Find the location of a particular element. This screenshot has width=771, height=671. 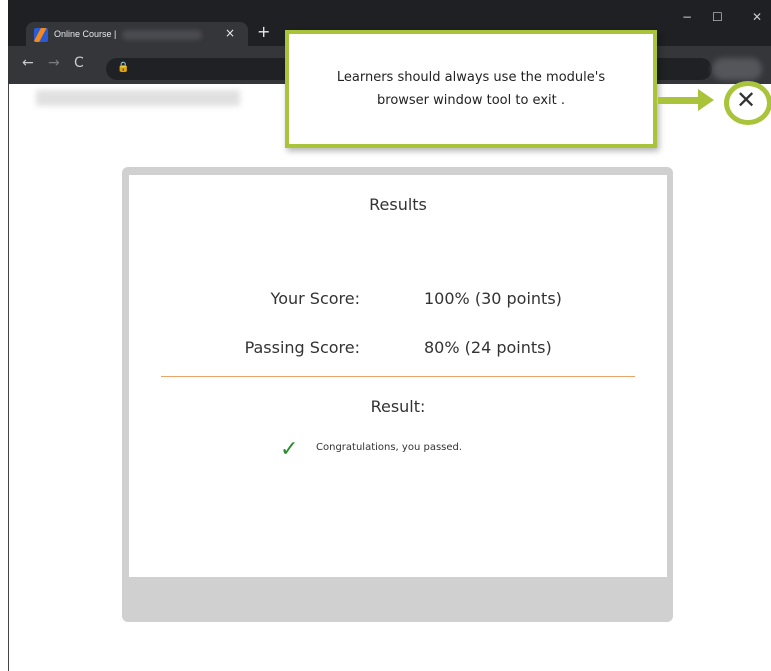

lock-icon: 🔒 is located at coordinates (123, 67).